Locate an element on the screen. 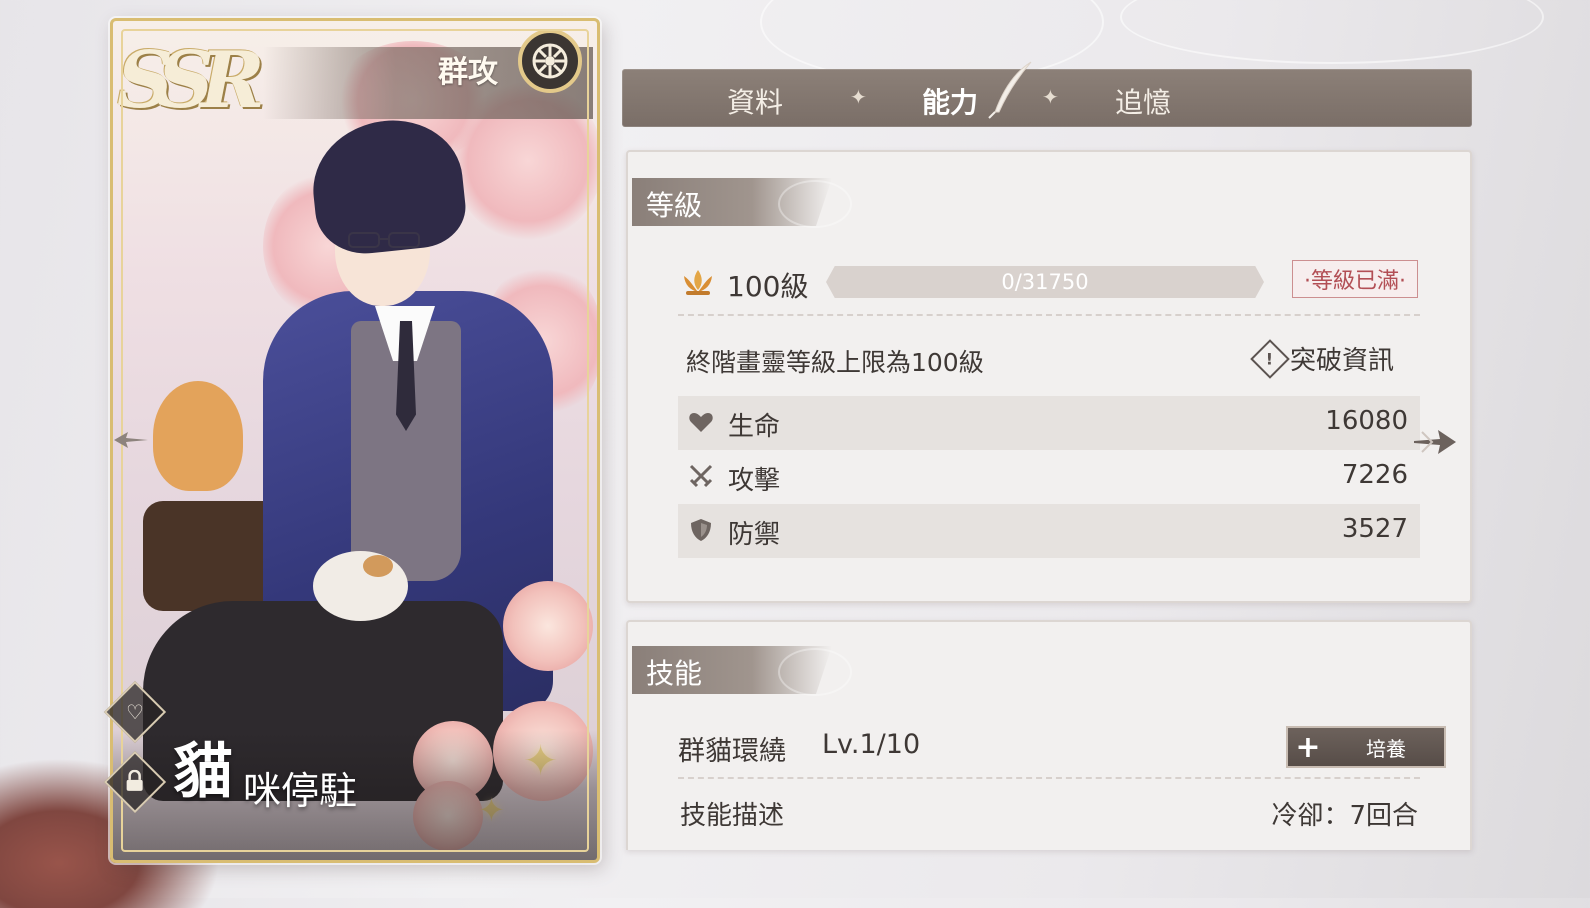  breakthrough-info-button: ! 突破資訊 is located at coordinates (1322, 358).